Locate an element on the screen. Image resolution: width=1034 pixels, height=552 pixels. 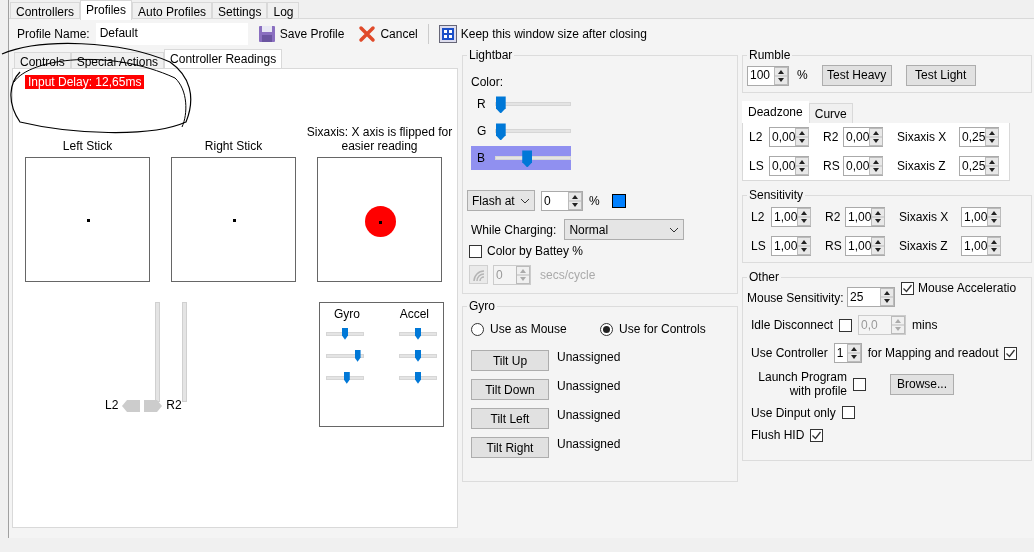
radio-label: Use for Controls is located at coordinates (662, 329).